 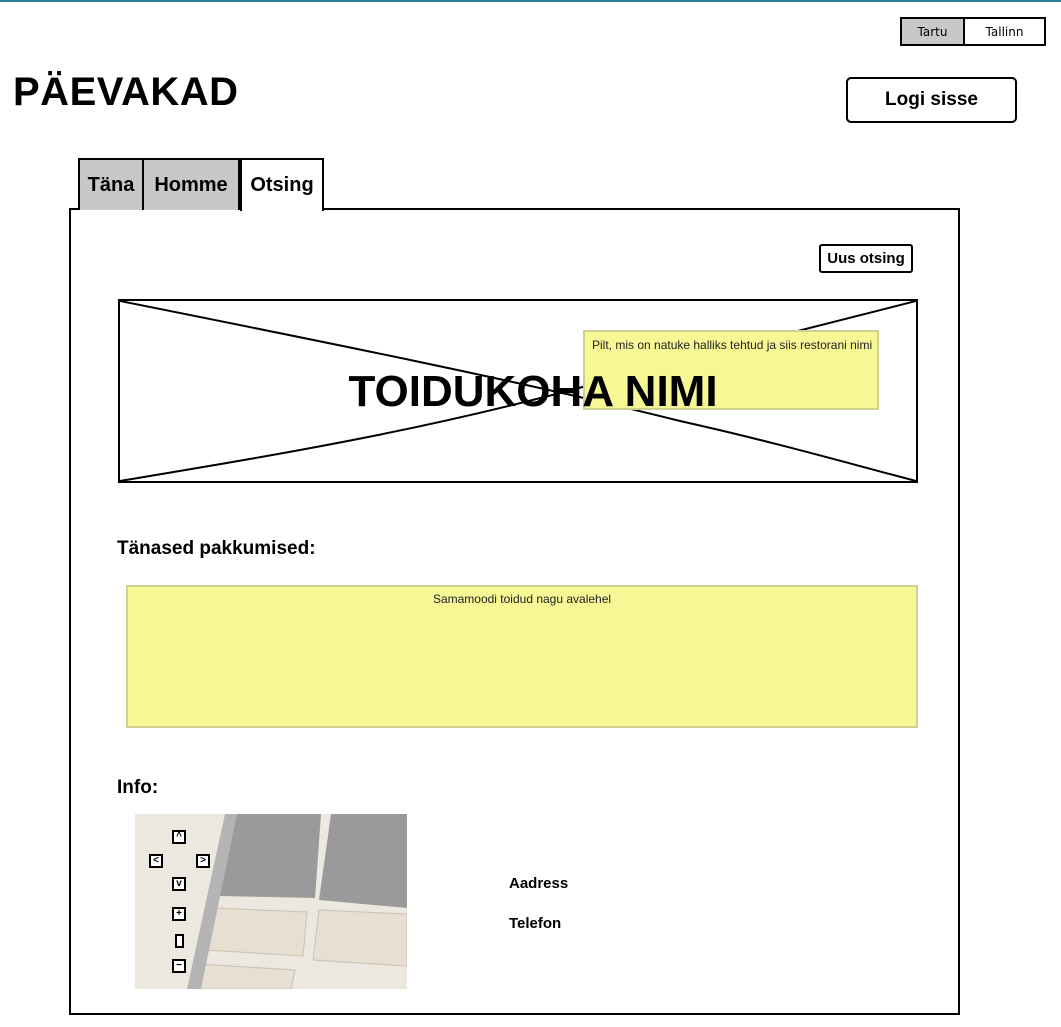 What do you see at coordinates (866, 258) in the screenshot?
I see `new-search-button: Uus otsing` at bounding box center [866, 258].